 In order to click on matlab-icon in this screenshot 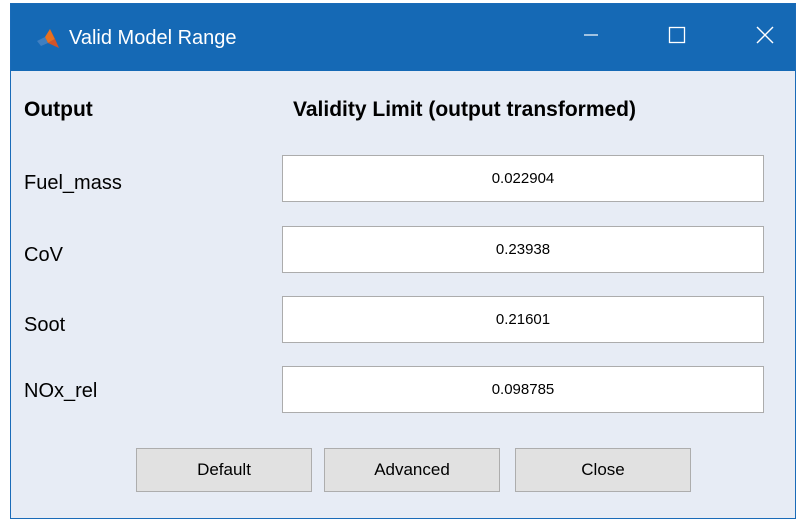, I will do `click(48, 38)`.